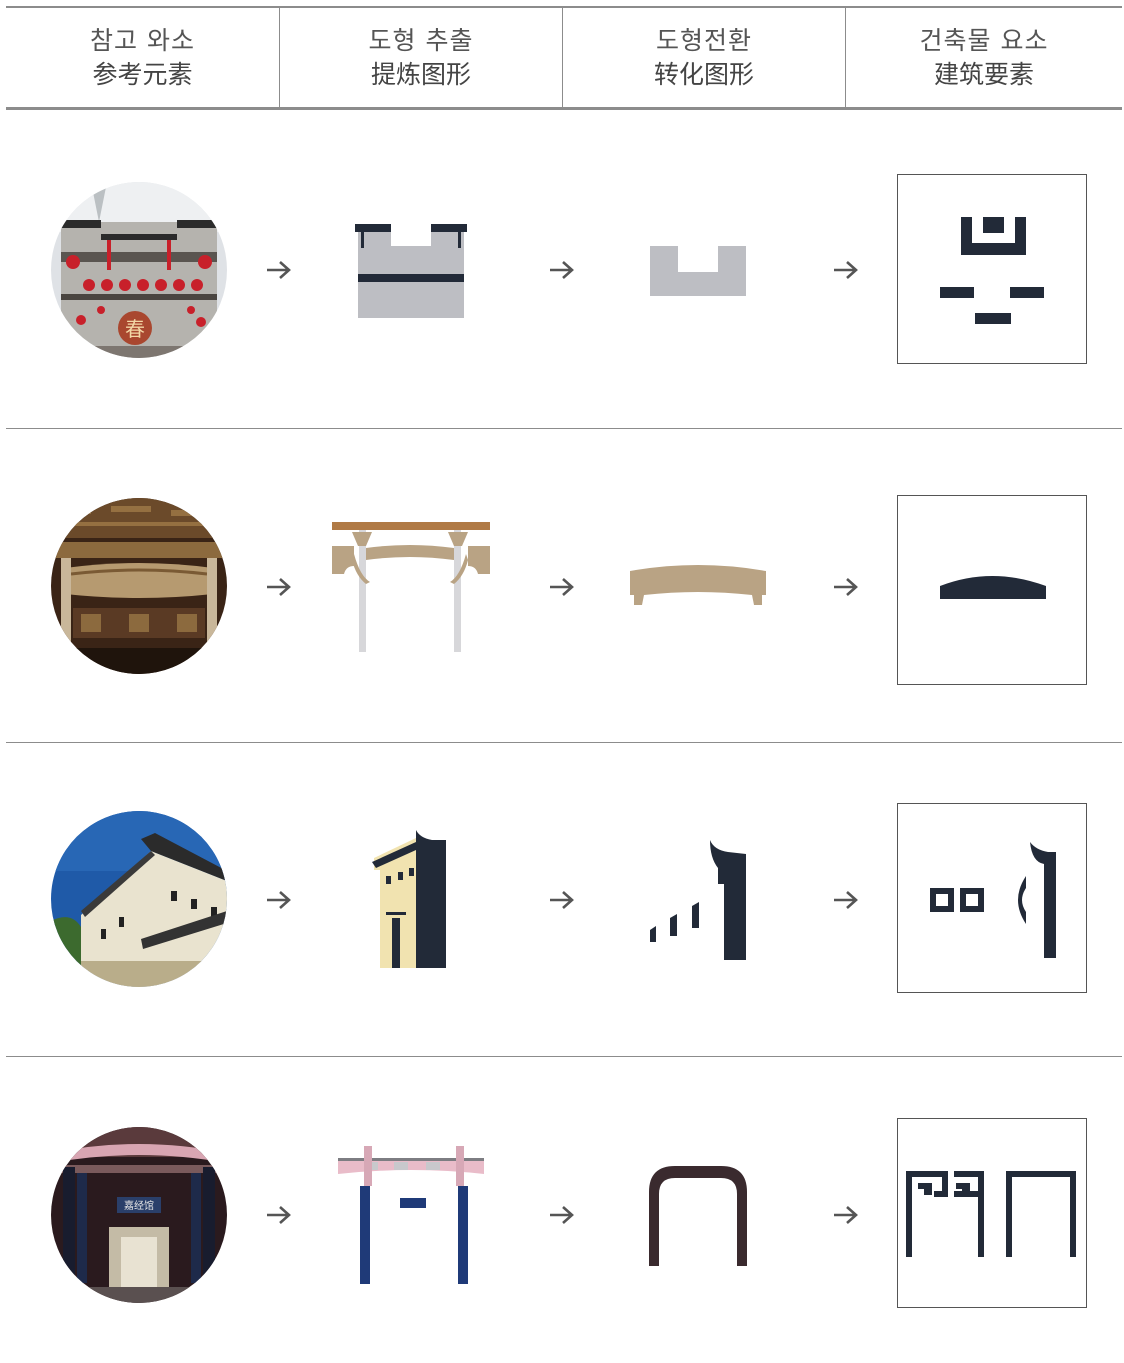 This screenshot has width=1124, height=1363. What do you see at coordinates (142, 74) in the screenshot?
I see `column-header-chinese: 参考元素` at bounding box center [142, 74].